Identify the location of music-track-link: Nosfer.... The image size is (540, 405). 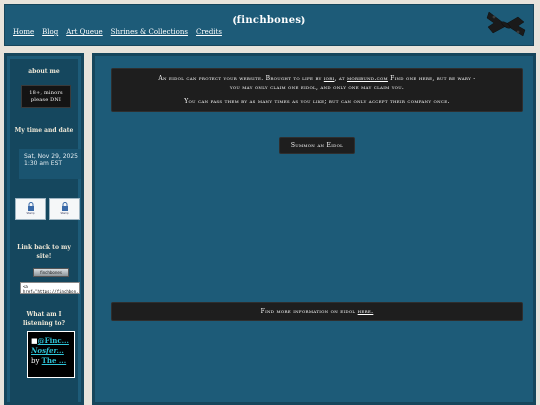
(47, 350).